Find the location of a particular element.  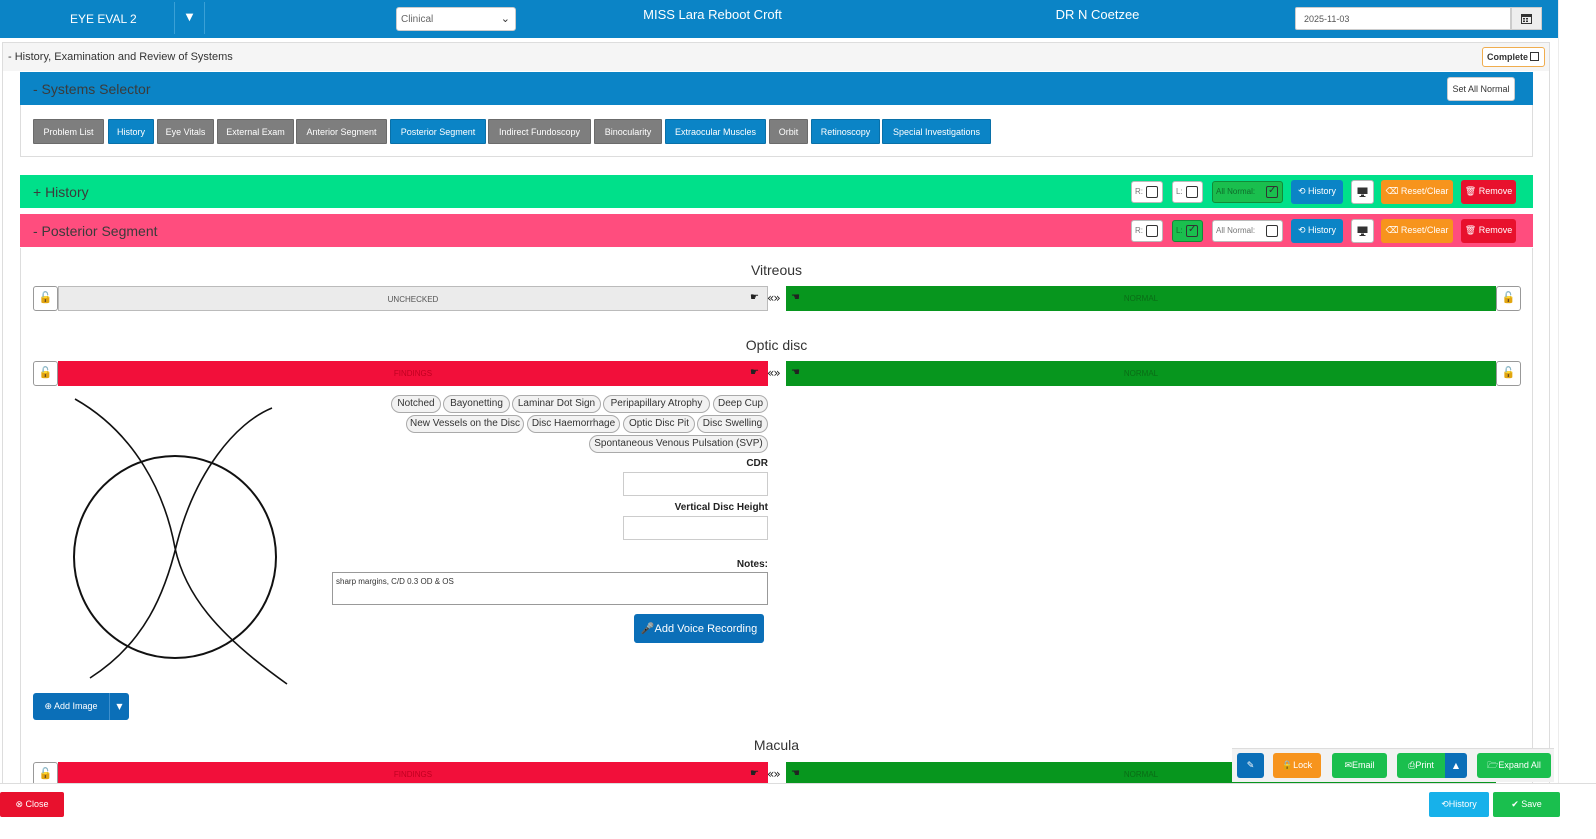

complete-toggle: Complete is located at coordinates (1513, 57).